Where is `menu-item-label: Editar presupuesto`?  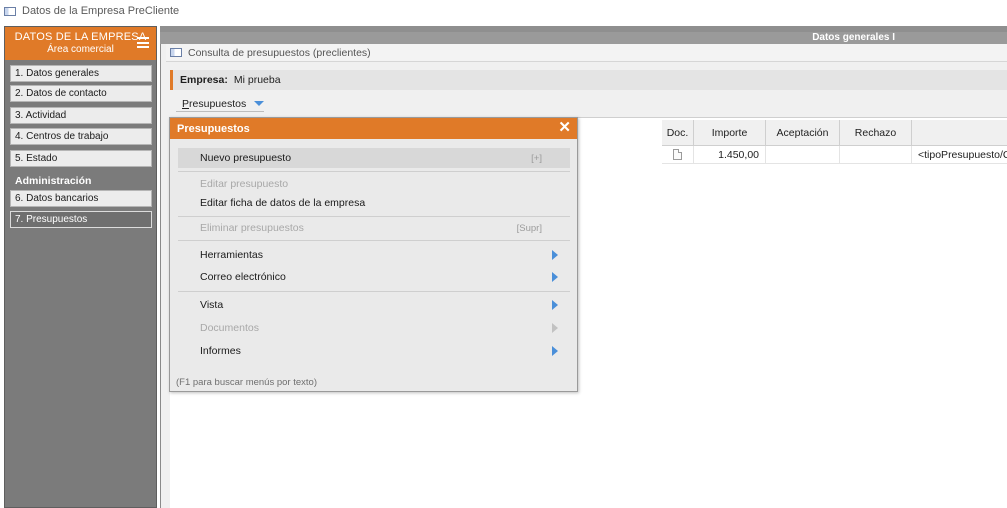
menu-item-label: Editar presupuesto is located at coordinates (244, 184).